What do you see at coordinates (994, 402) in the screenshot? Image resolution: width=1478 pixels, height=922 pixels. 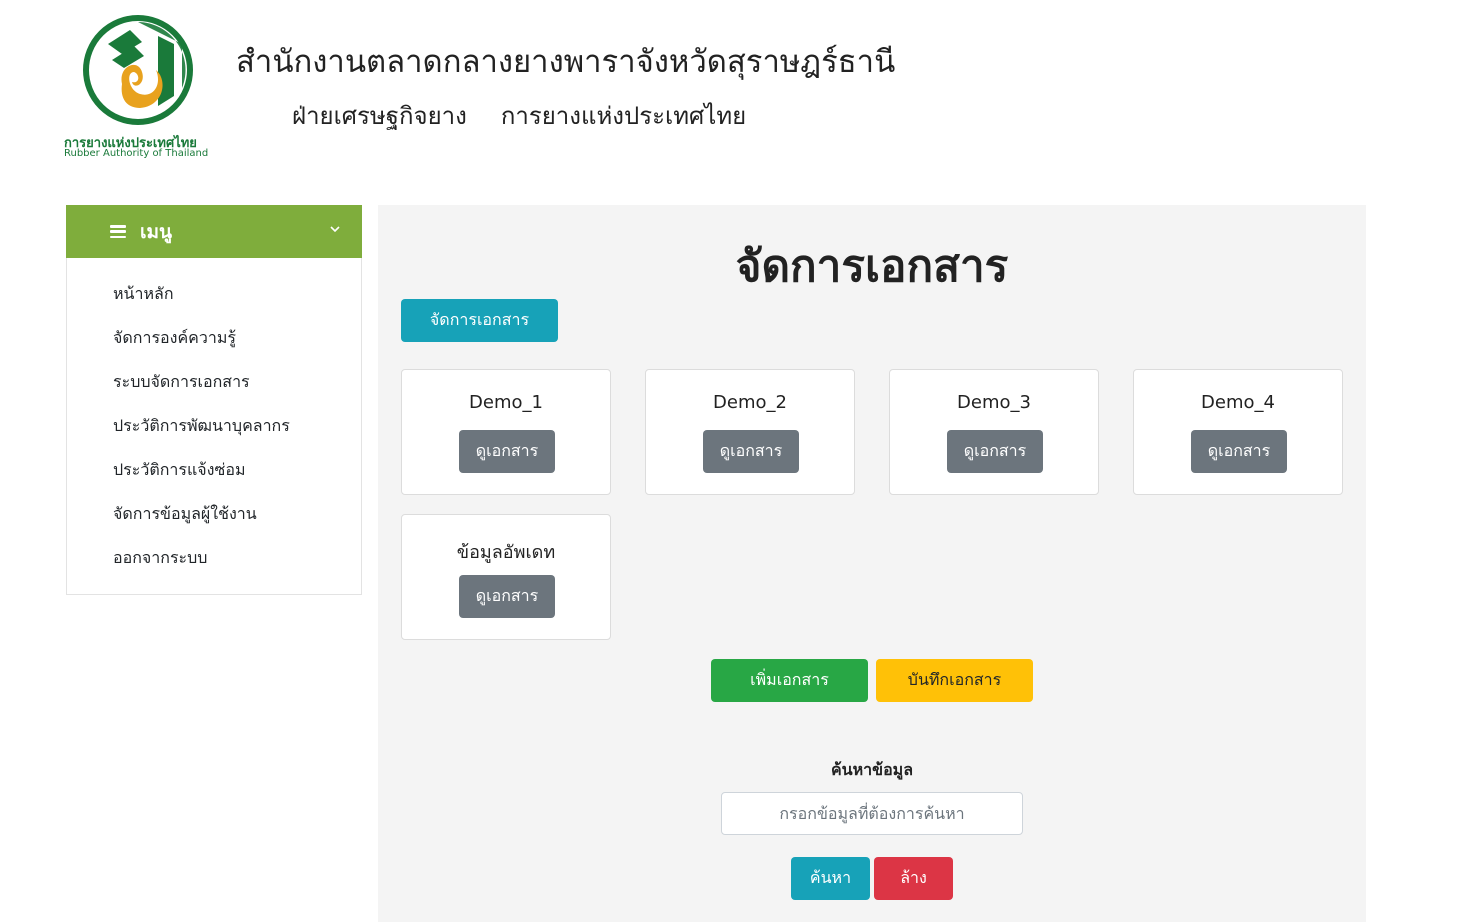 I see `document-name: Demo_3` at bounding box center [994, 402].